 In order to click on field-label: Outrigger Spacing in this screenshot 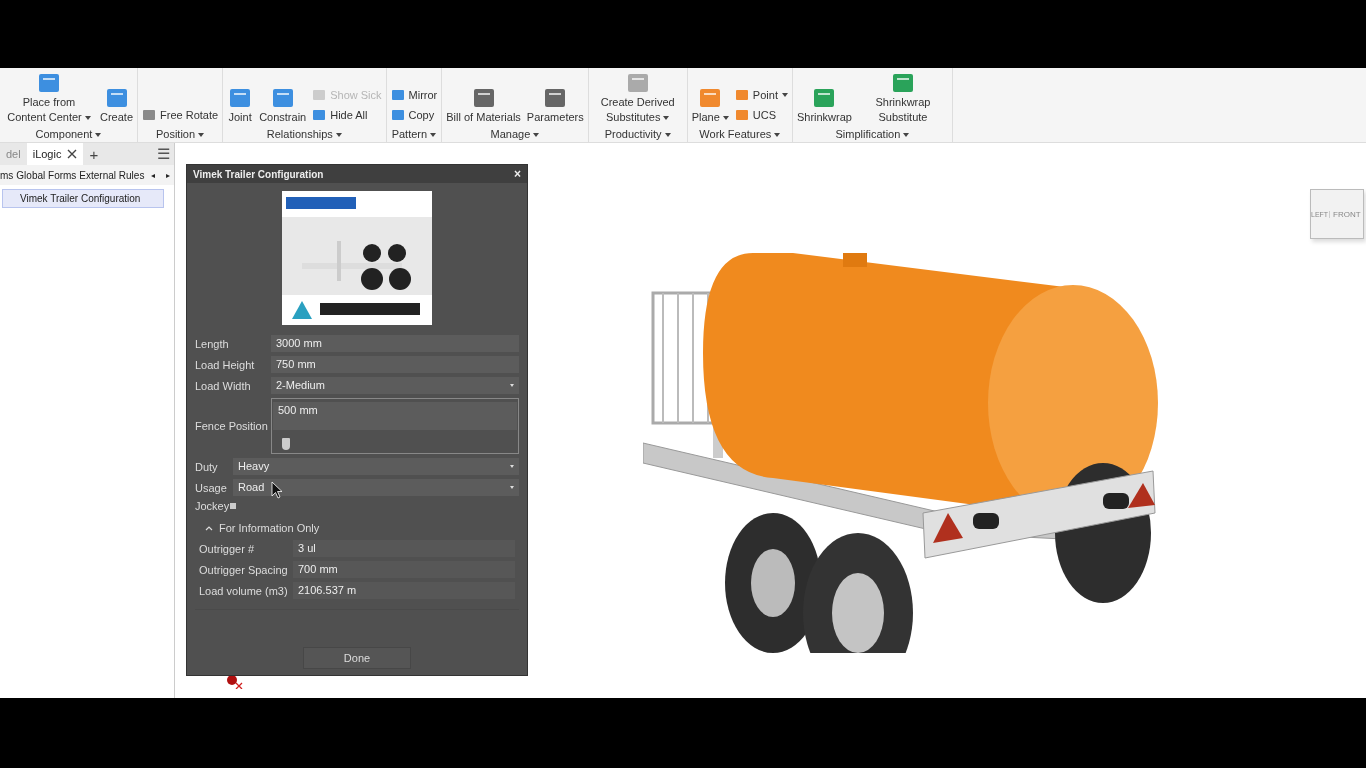, I will do `click(244, 569)`.